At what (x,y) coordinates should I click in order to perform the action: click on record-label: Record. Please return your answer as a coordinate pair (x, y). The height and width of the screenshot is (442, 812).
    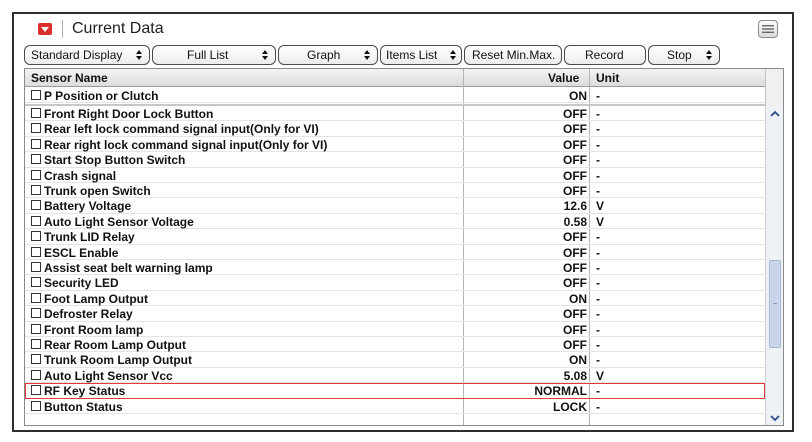
    Looking at the image, I should click on (604, 55).